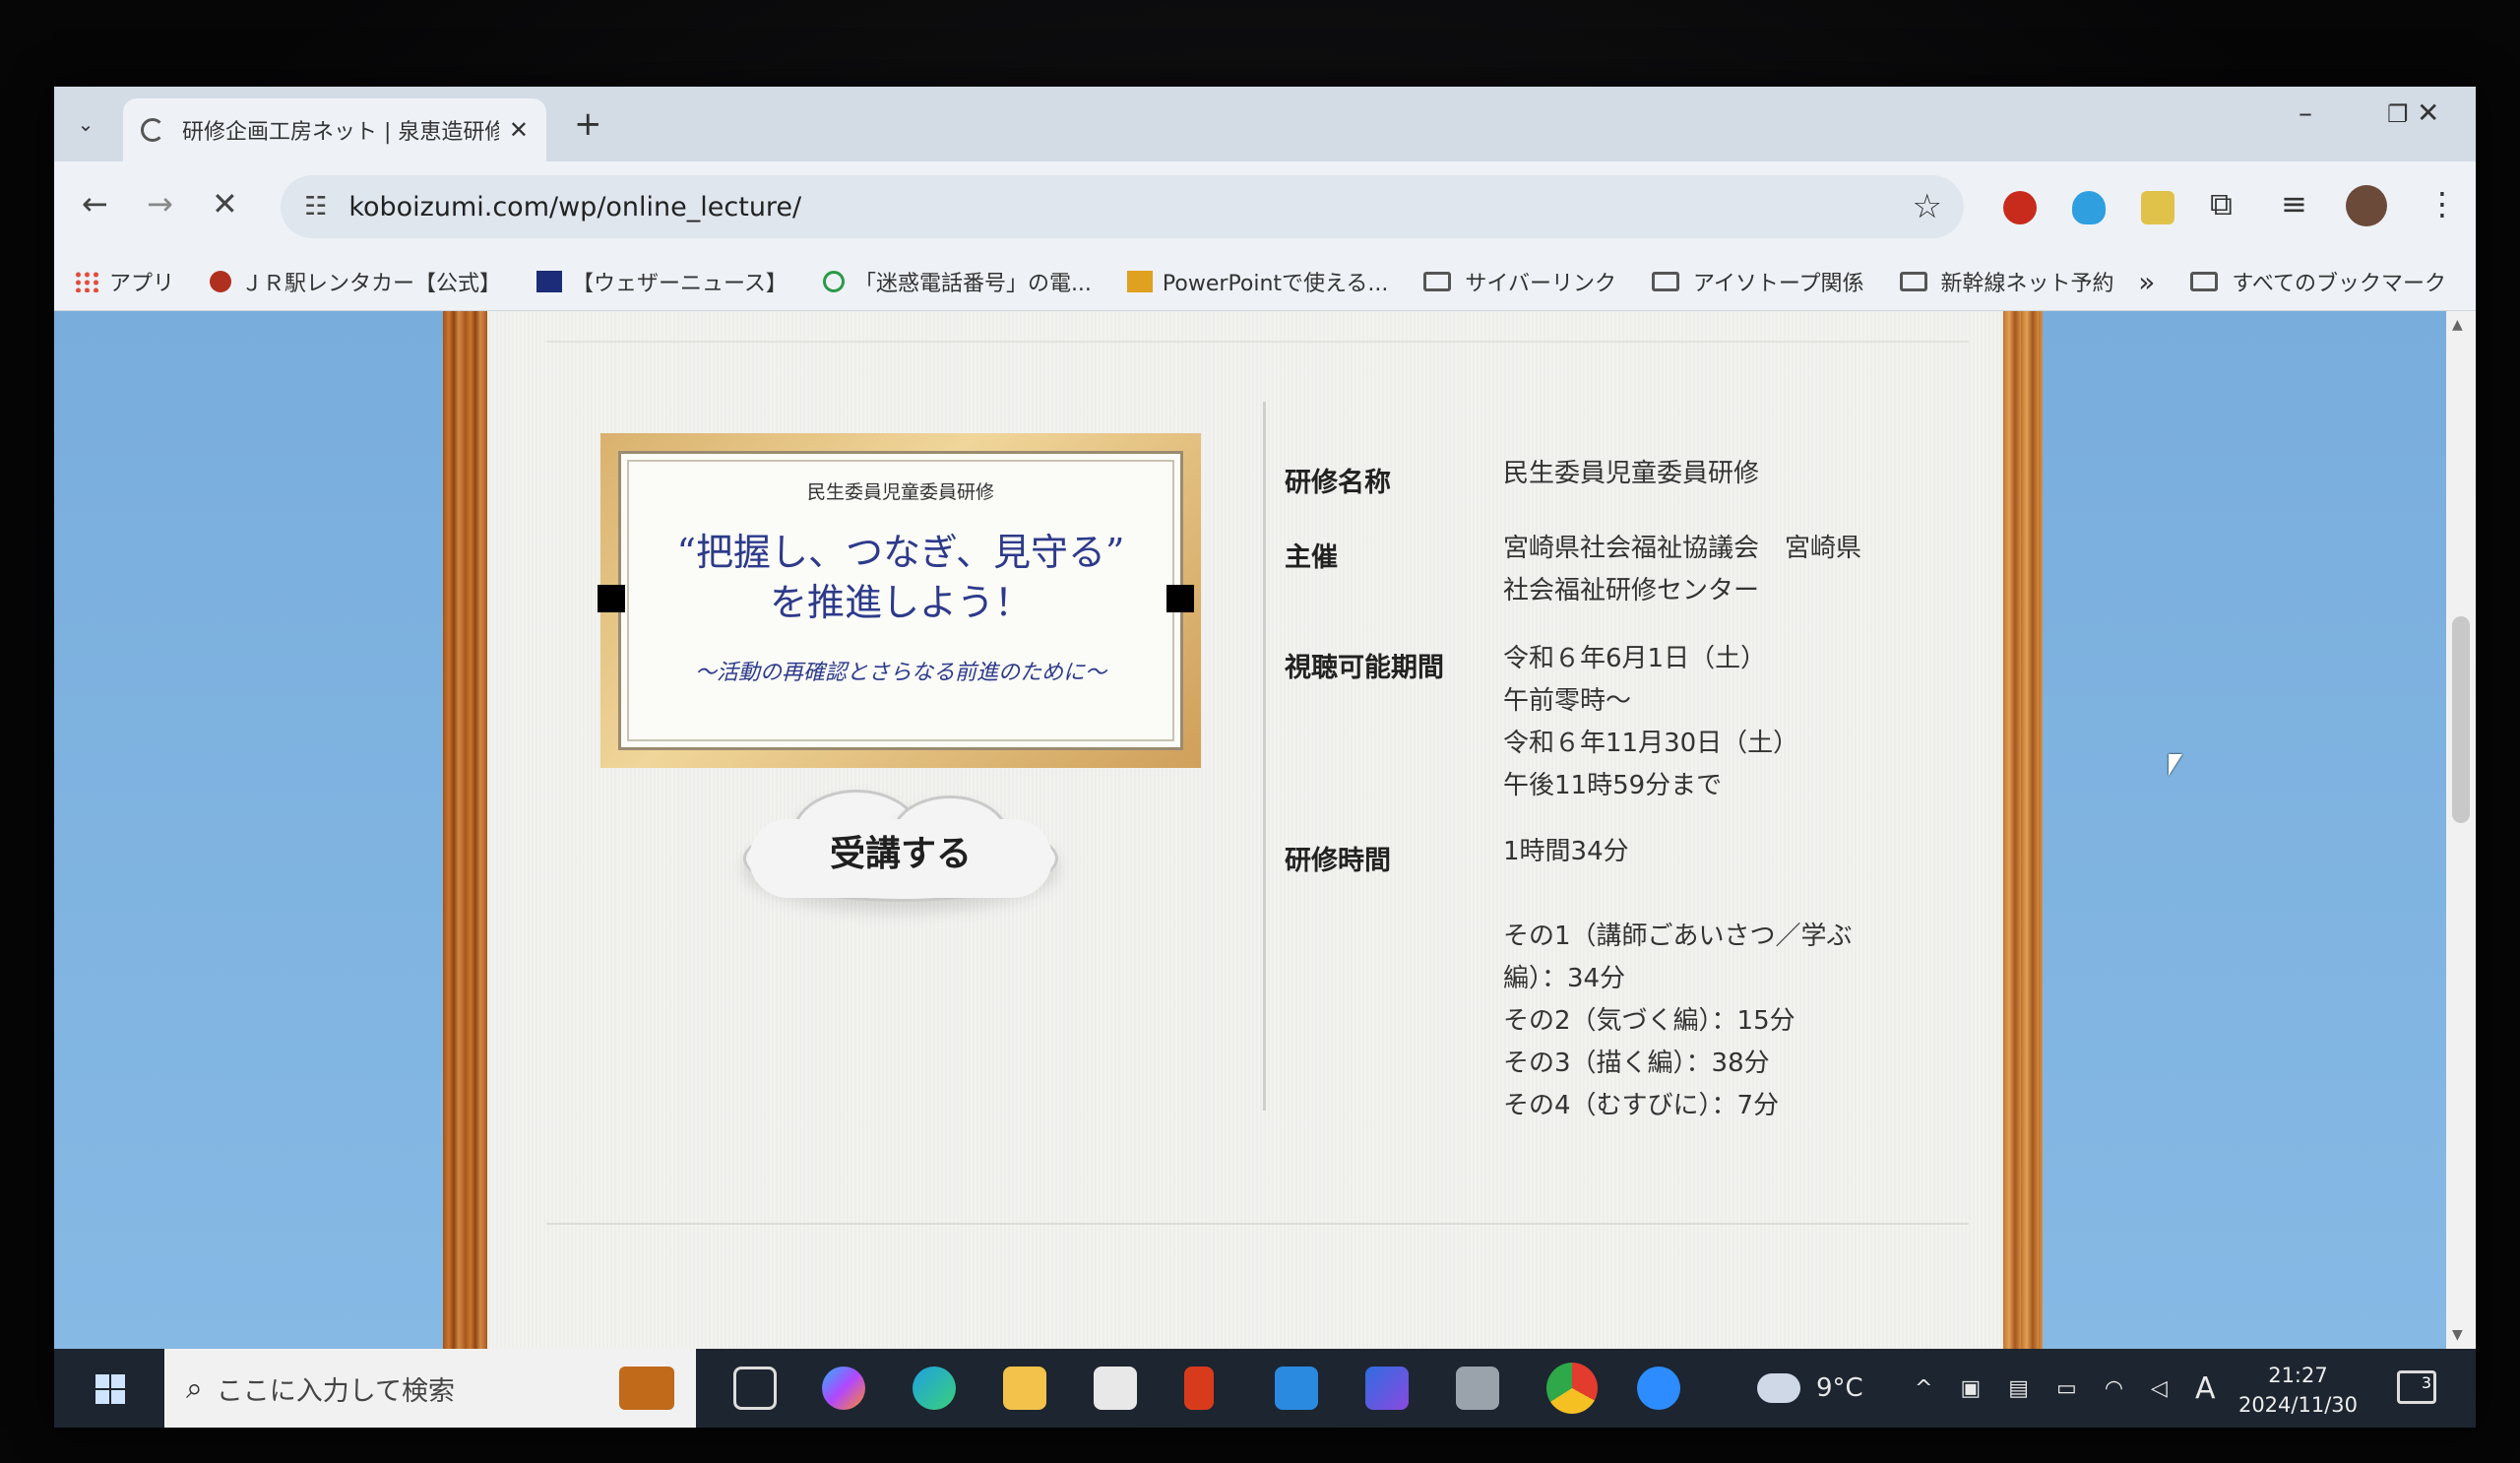  Describe the element at coordinates (1364, 668) in the screenshot. I see `info-key: 視聴可能期間` at that location.